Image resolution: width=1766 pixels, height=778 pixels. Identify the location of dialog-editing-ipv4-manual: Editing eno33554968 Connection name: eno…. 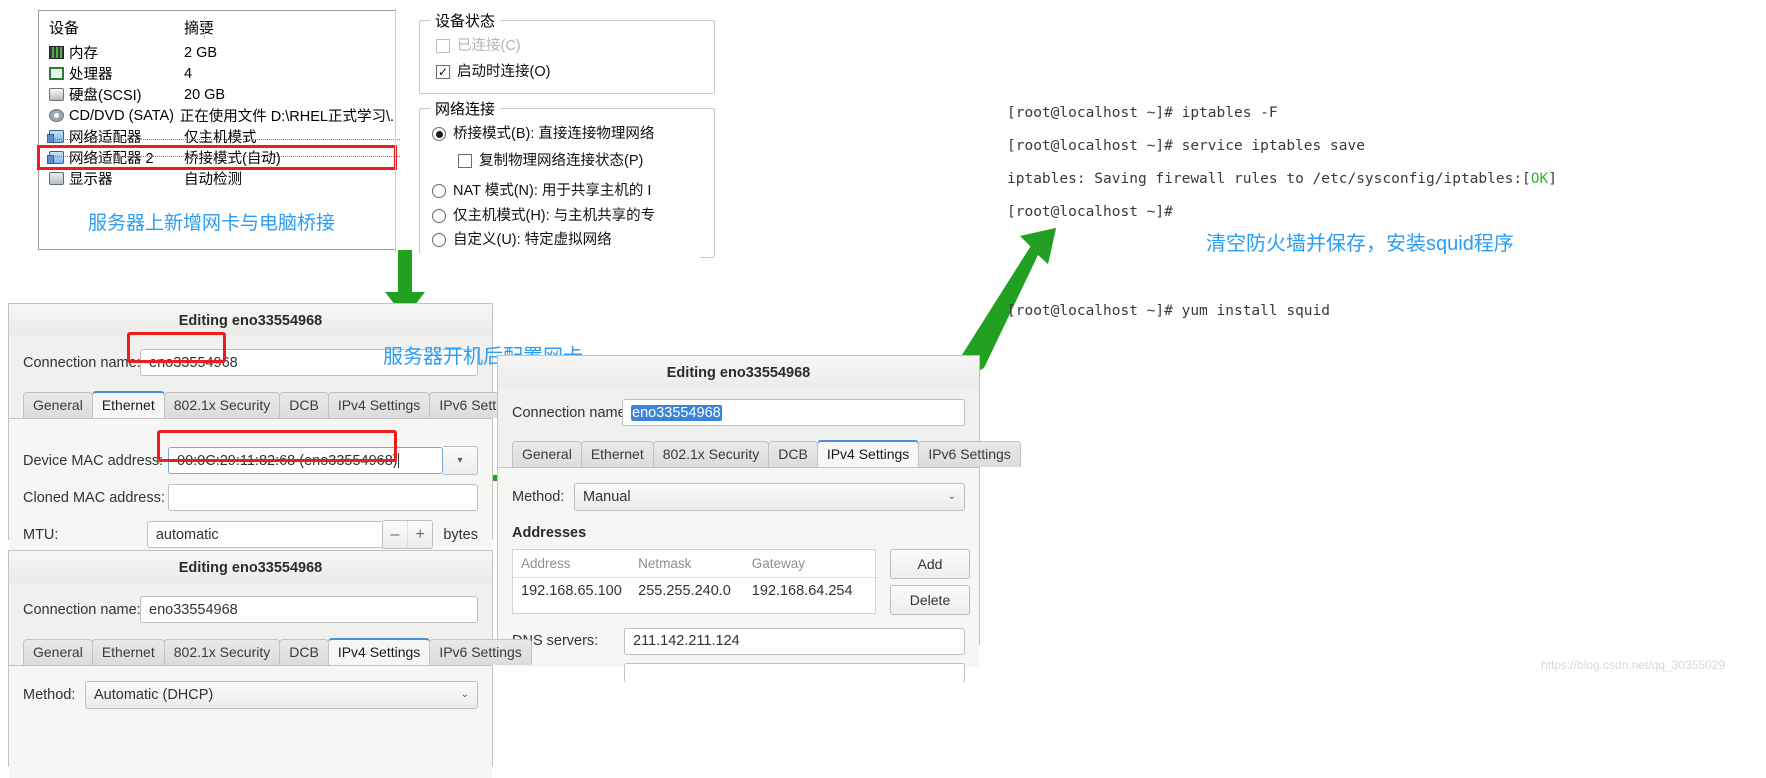
(759, 519).